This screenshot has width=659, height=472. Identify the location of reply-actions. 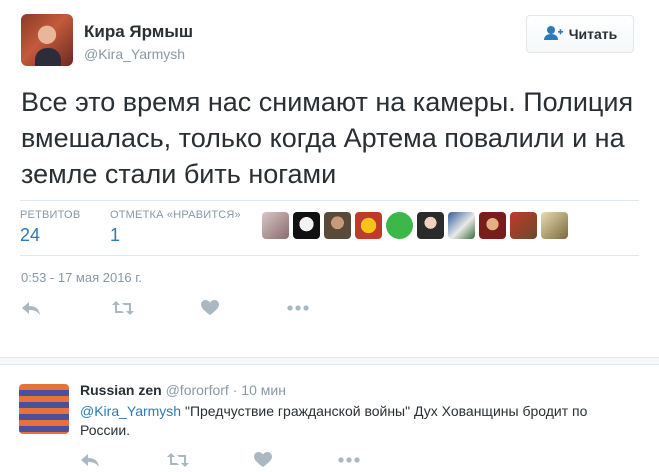
(220, 460).